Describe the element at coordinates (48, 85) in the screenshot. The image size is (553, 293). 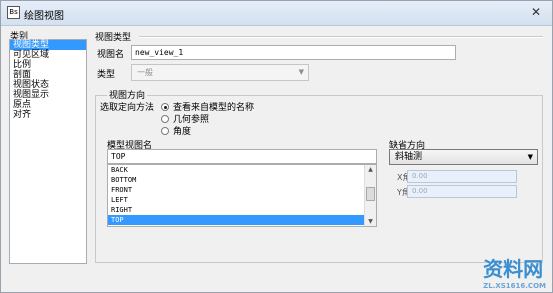
I see `sidebar-item-view-state: 视图状态` at that location.